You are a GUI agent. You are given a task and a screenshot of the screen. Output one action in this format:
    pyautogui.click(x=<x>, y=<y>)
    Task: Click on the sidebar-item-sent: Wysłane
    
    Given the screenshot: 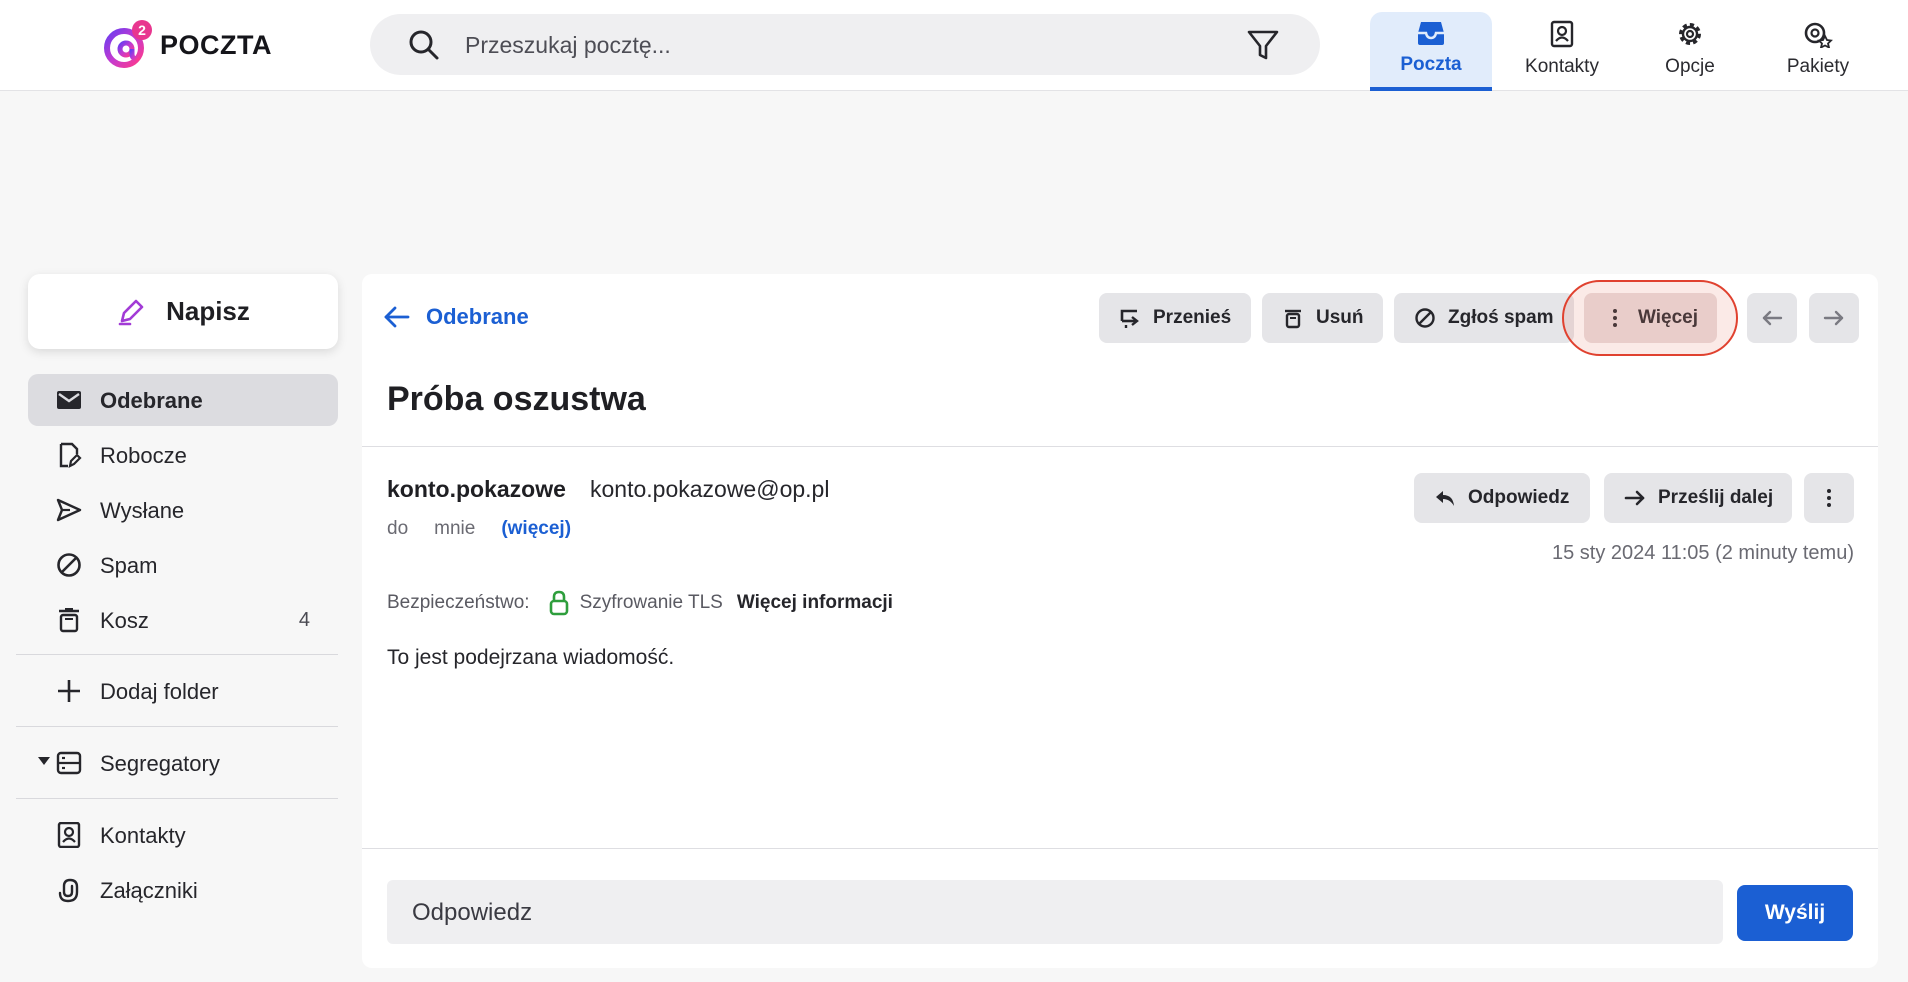 What is the action you would take?
    pyautogui.click(x=183, y=510)
    